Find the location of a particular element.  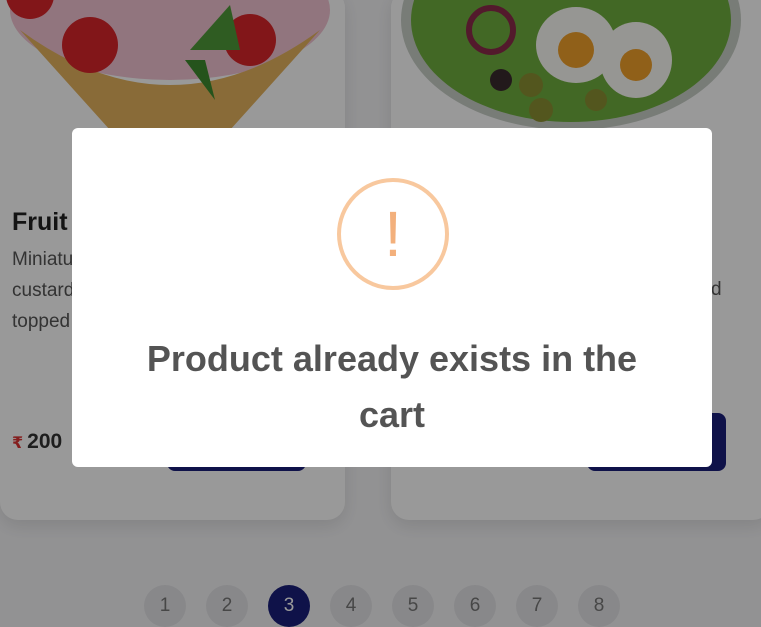

exclamation-icon: ! is located at coordinates (393, 234).